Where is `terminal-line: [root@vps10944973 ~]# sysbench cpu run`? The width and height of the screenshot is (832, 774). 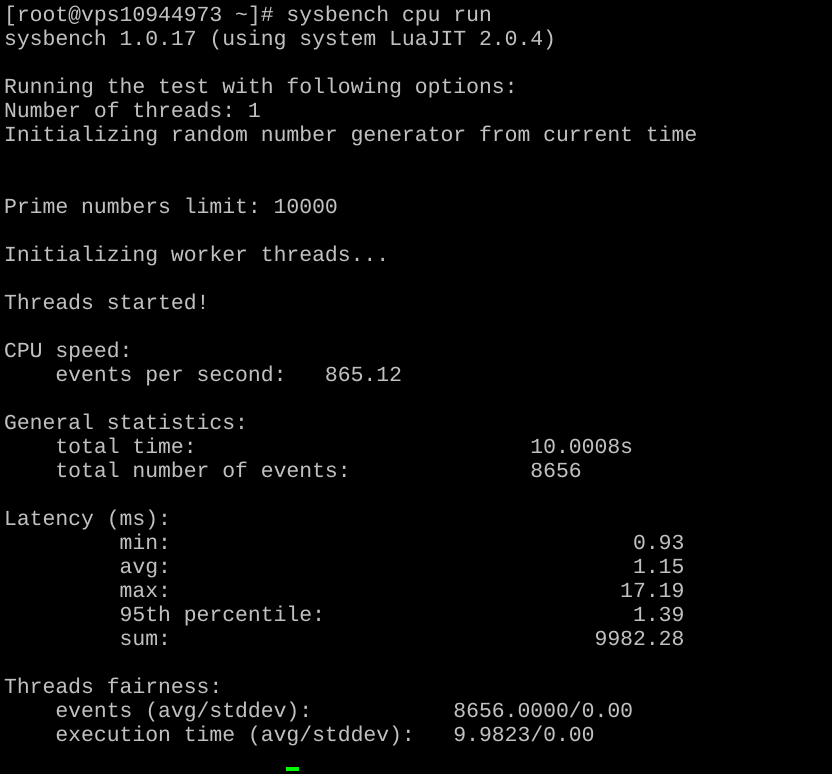 terminal-line: [root@vps10944973 ~]# sysbench cpu run is located at coordinates (248, 16).